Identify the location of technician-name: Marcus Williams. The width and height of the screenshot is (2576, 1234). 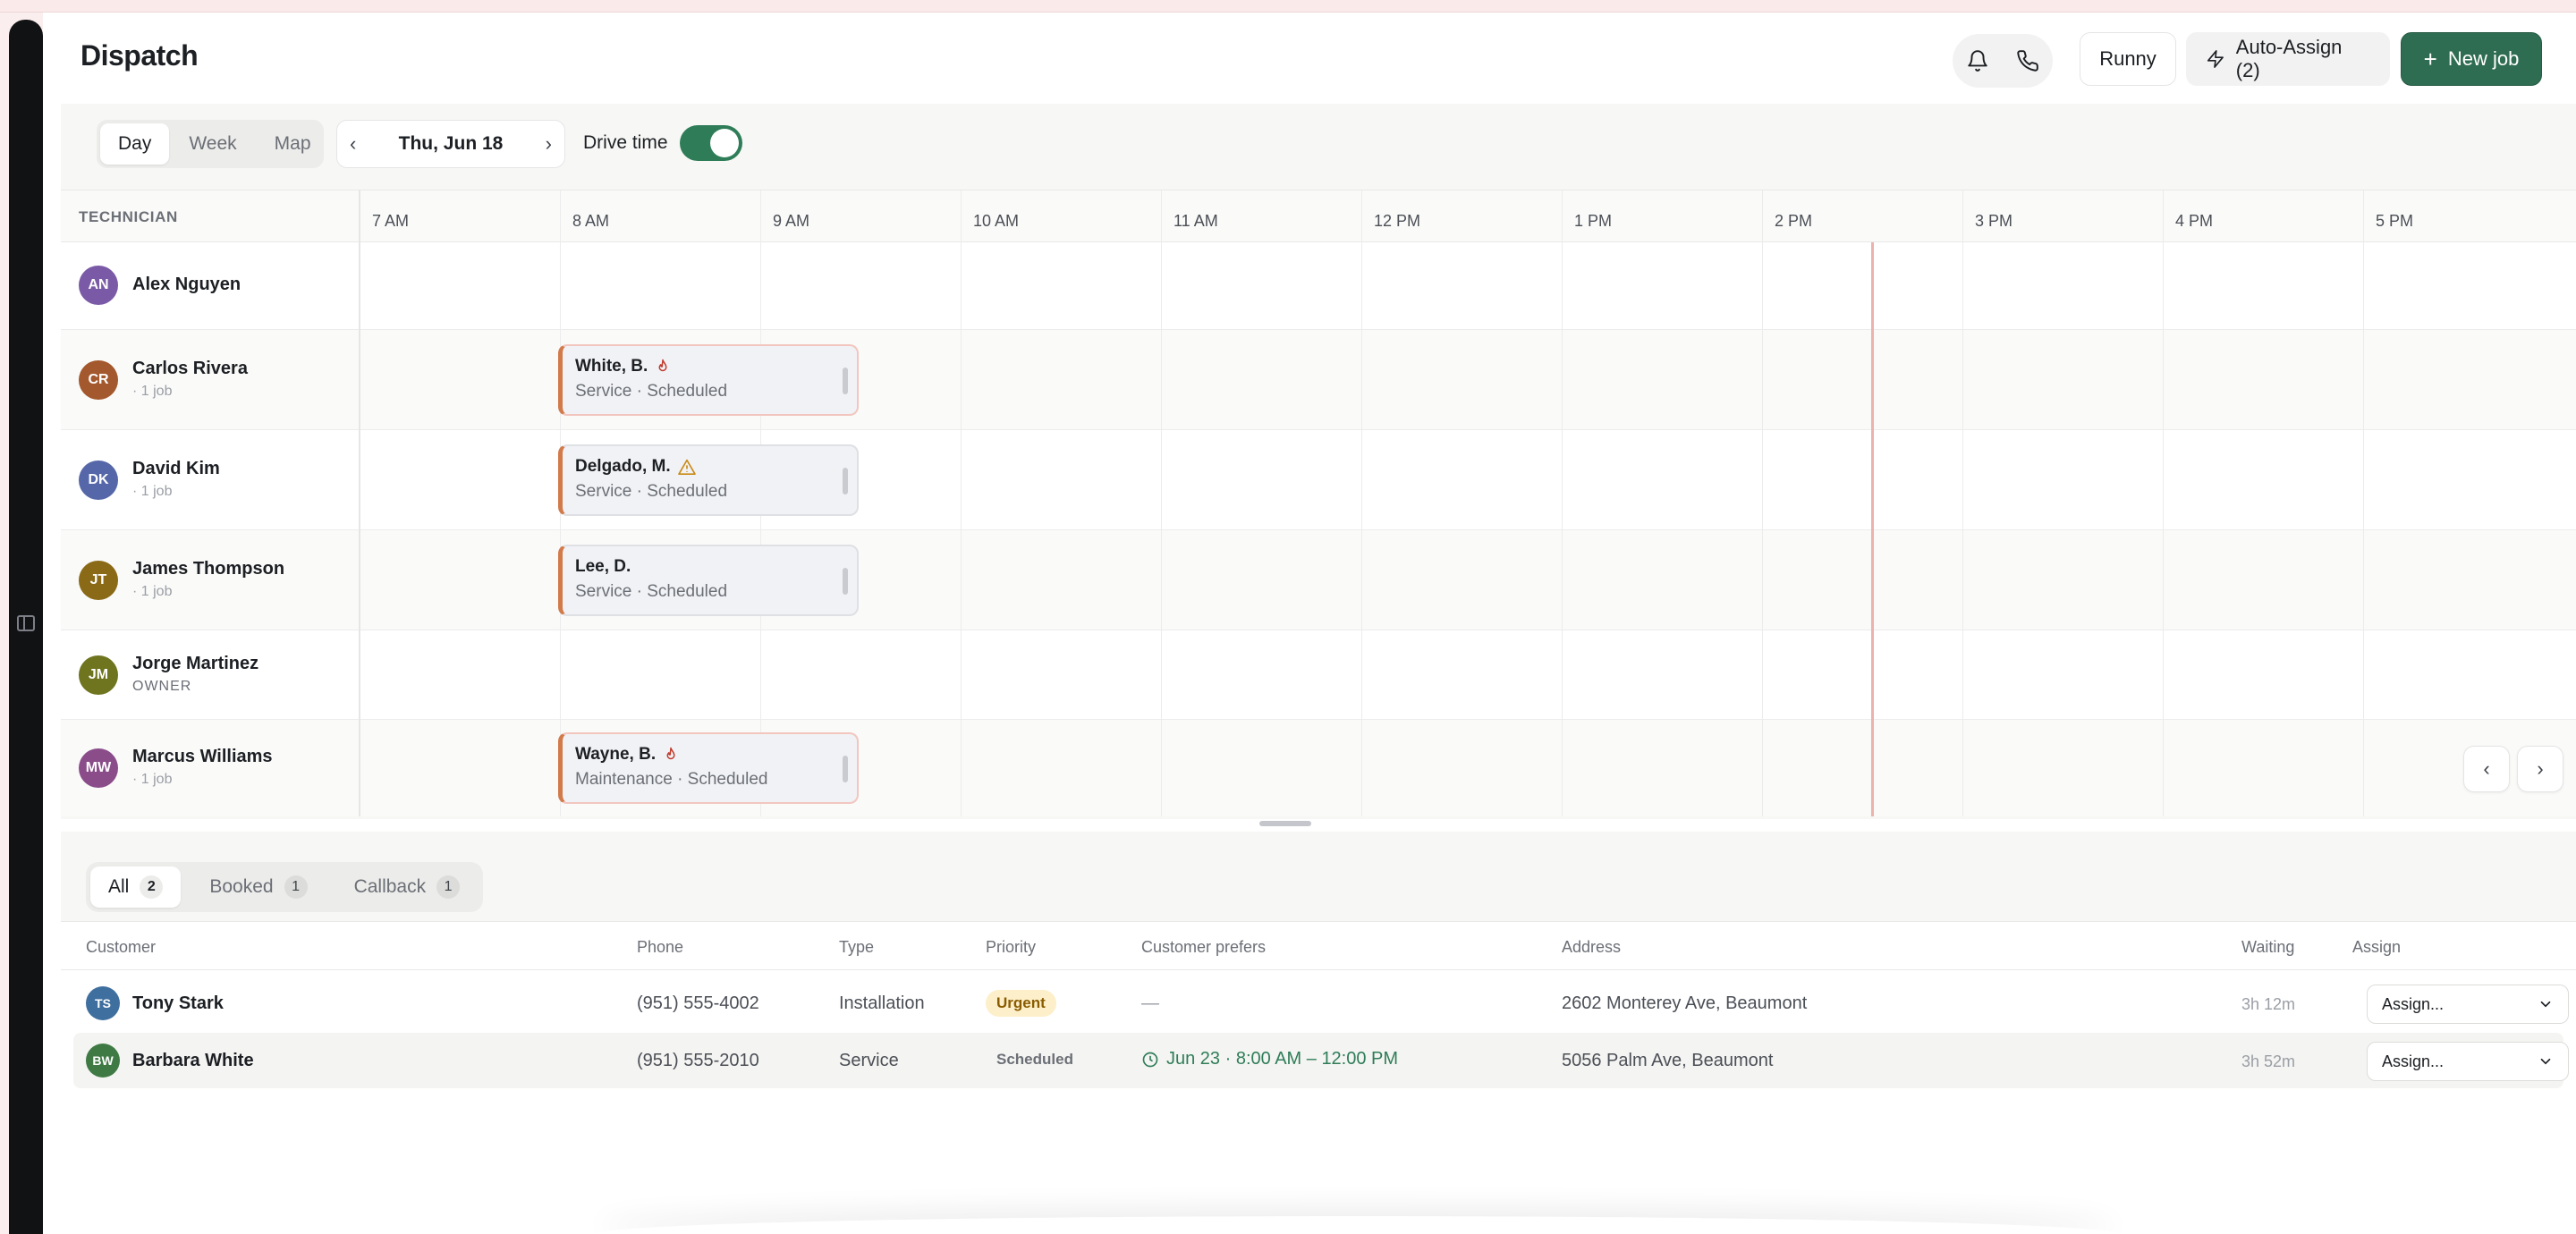
(202, 756).